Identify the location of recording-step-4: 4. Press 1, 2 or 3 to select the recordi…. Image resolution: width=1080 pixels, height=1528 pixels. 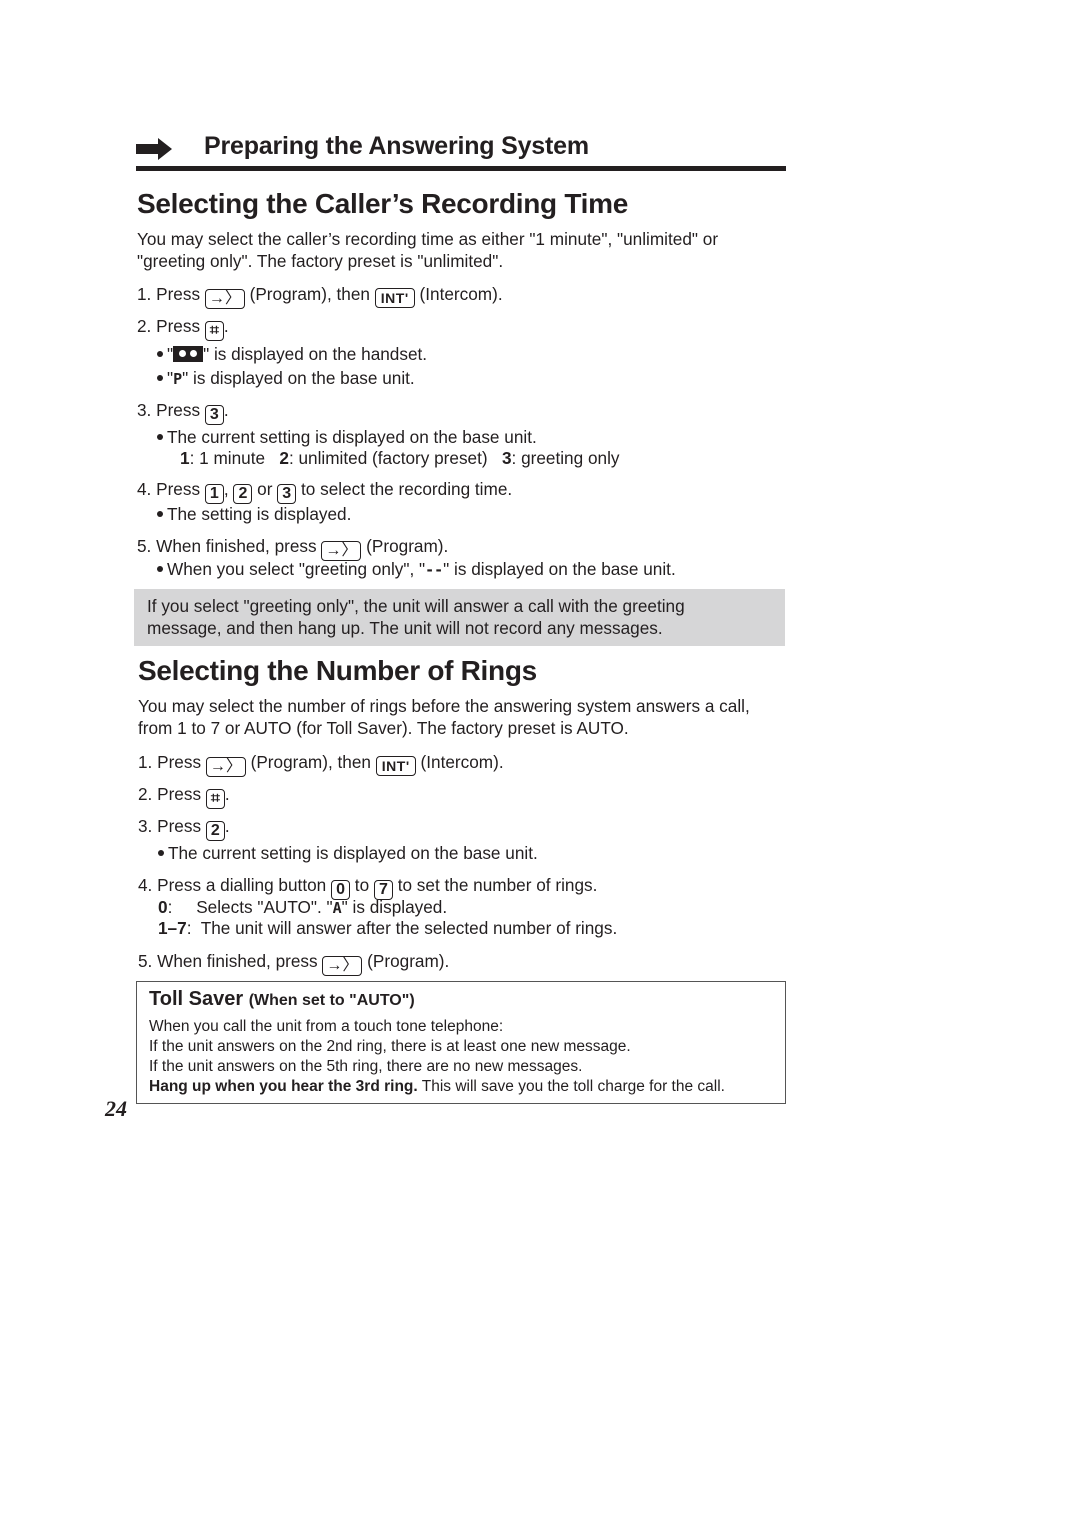
(324, 491).